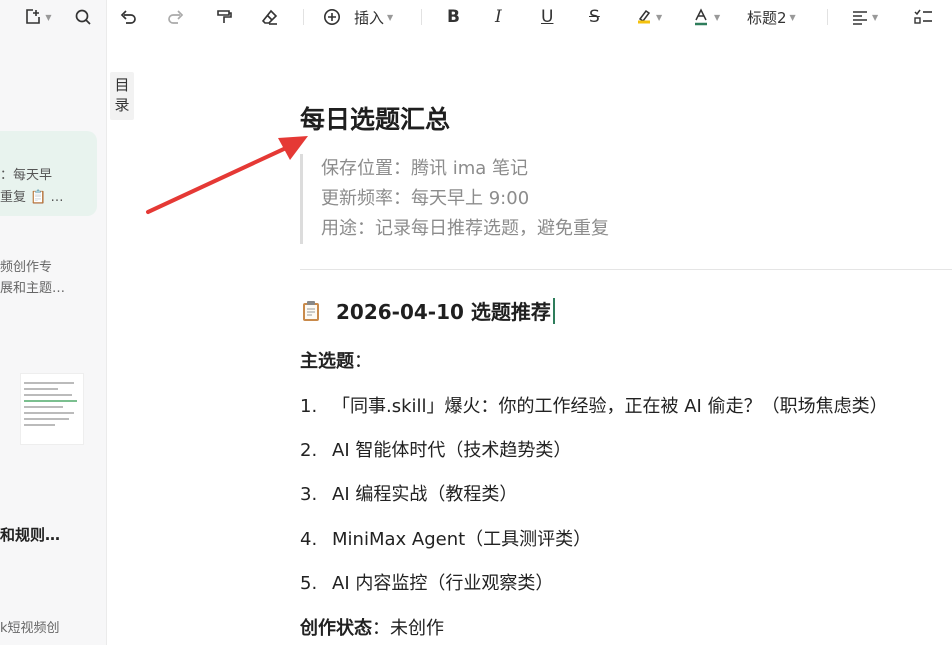 The height and width of the screenshot is (645, 952). Describe the element at coordinates (336, 628) in the screenshot. I see `status-label: 创作状态` at that location.